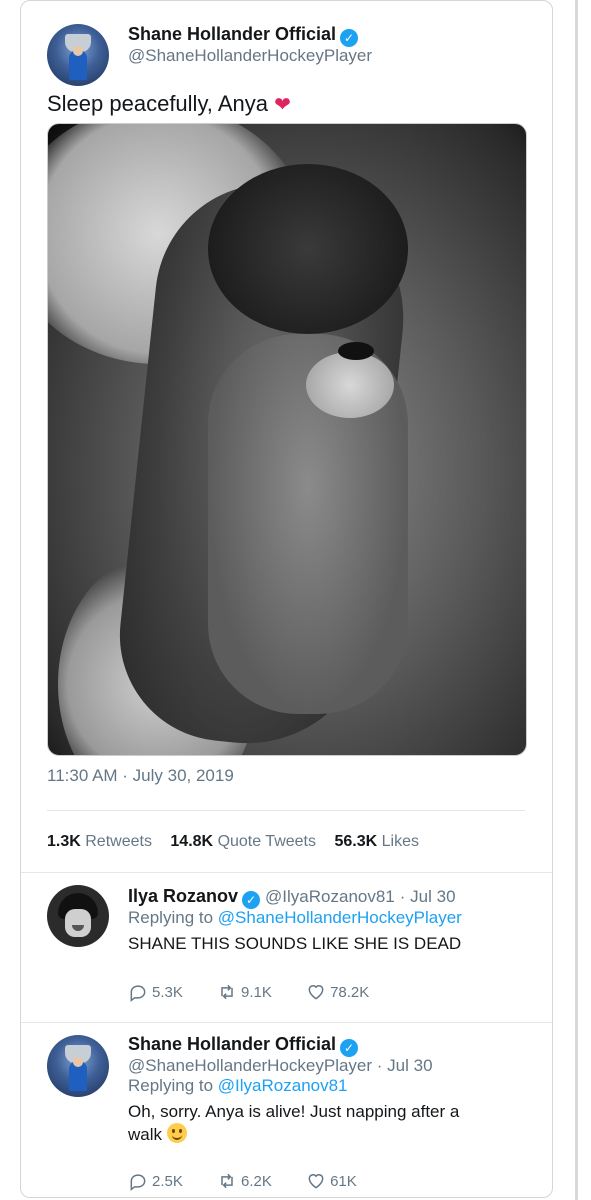 Image resolution: width=591 pixels, height=1200 pixels. Describe the element at coordinates (140, 776) in the screenshot. I see `tweet-timestamp: 11:30 AM · July 30, 2019` at that location.